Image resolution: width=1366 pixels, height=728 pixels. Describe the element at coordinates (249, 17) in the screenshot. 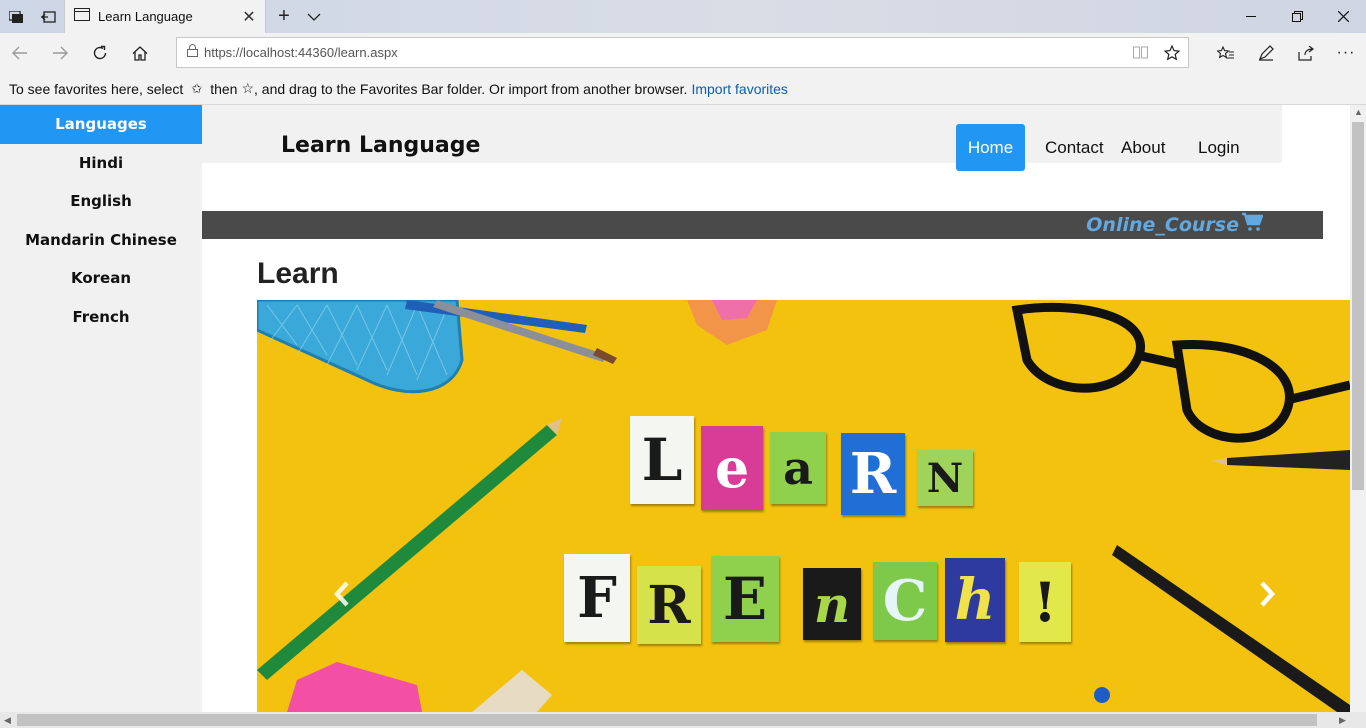

I see `close-tab-icon: ✕` at that location.